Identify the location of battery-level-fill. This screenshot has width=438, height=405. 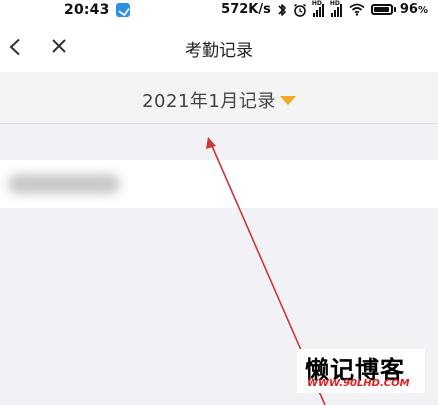
(381, 9).